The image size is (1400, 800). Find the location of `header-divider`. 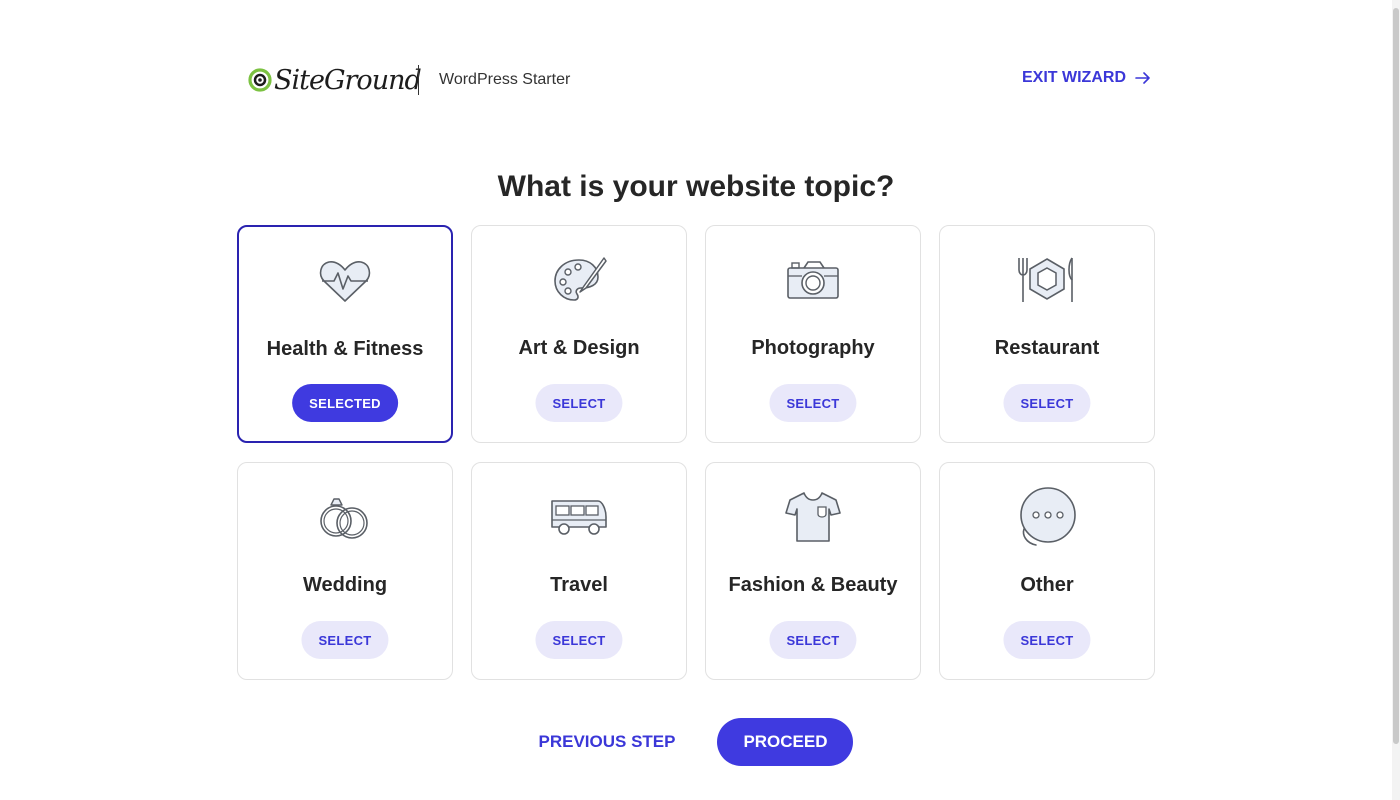

header-divider is located at coordinates (418, 80).